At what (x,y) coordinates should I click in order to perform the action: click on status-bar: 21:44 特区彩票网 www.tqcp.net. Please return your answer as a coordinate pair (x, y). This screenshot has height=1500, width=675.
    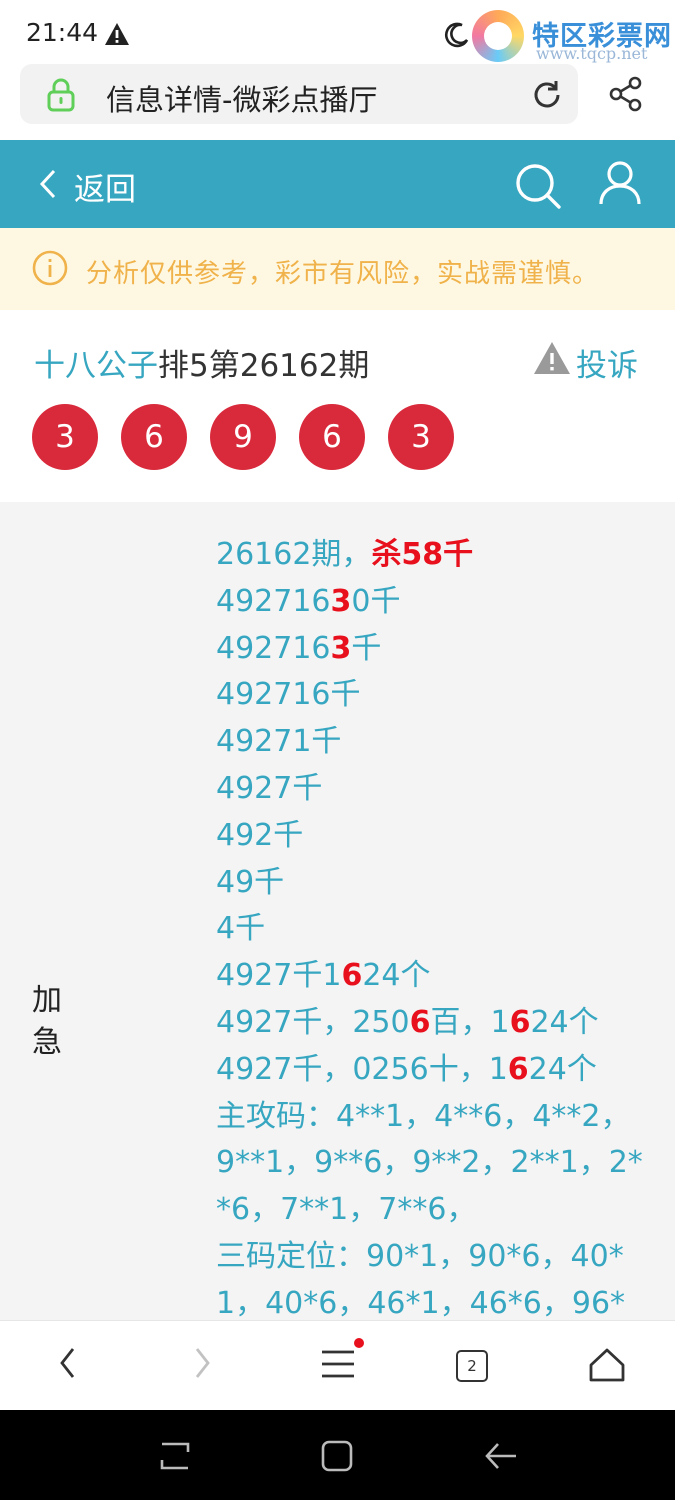
    Looking at the image, I should click on (337, 31).